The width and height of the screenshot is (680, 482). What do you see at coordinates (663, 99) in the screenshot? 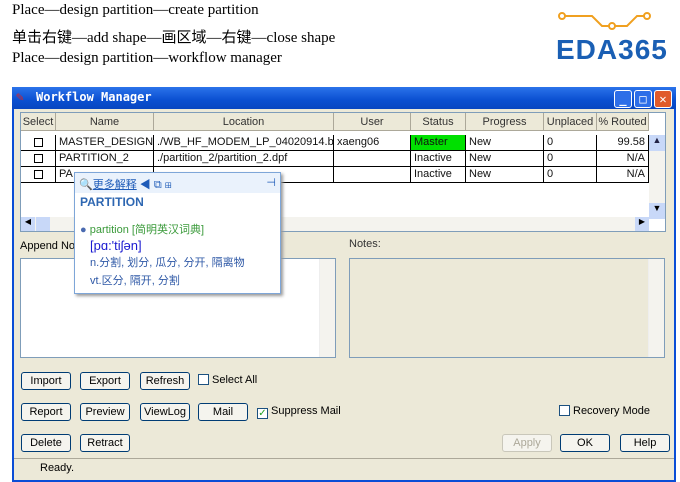
I see `close-button: ✕` at bounding box center [663, 99].